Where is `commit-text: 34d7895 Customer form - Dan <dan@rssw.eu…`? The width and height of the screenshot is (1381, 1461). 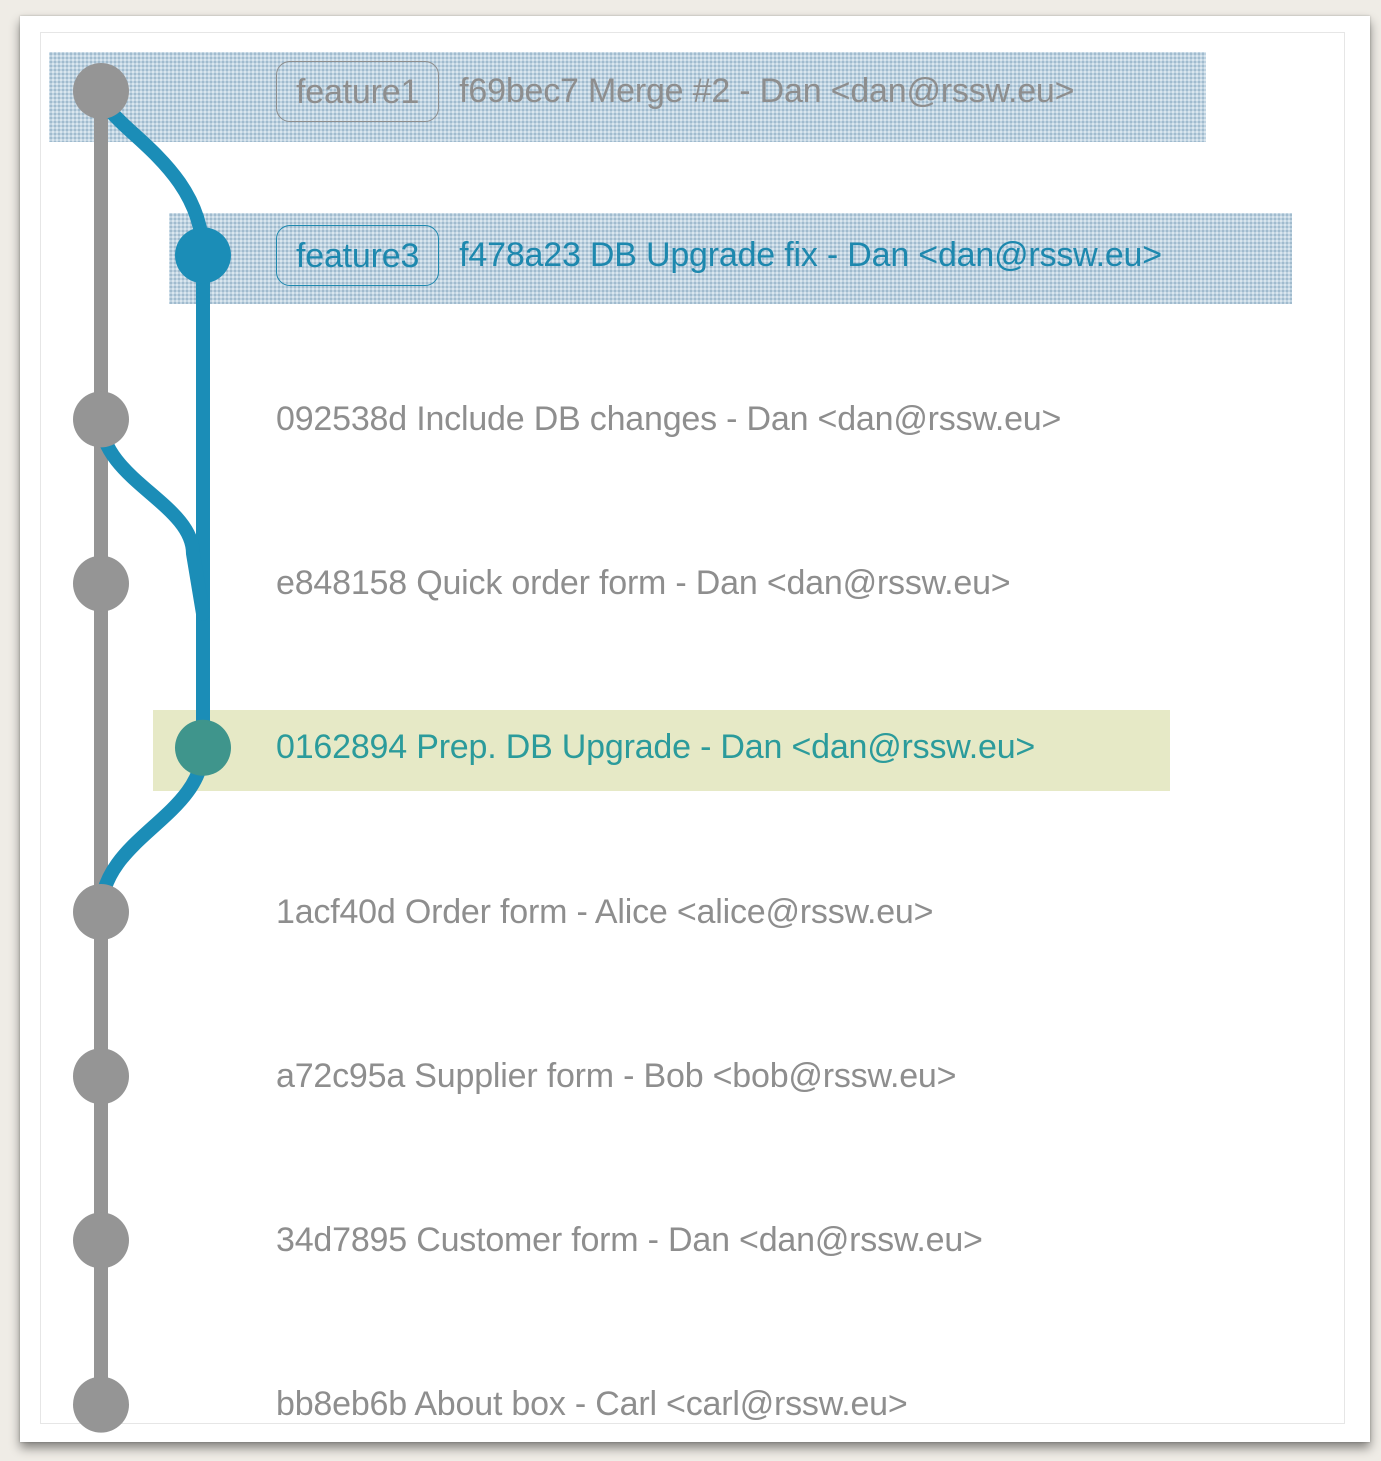 commit-text: 34d7895 Customer form - Dan <dan@rssw.eu… is located at coordinates (629, 1239).